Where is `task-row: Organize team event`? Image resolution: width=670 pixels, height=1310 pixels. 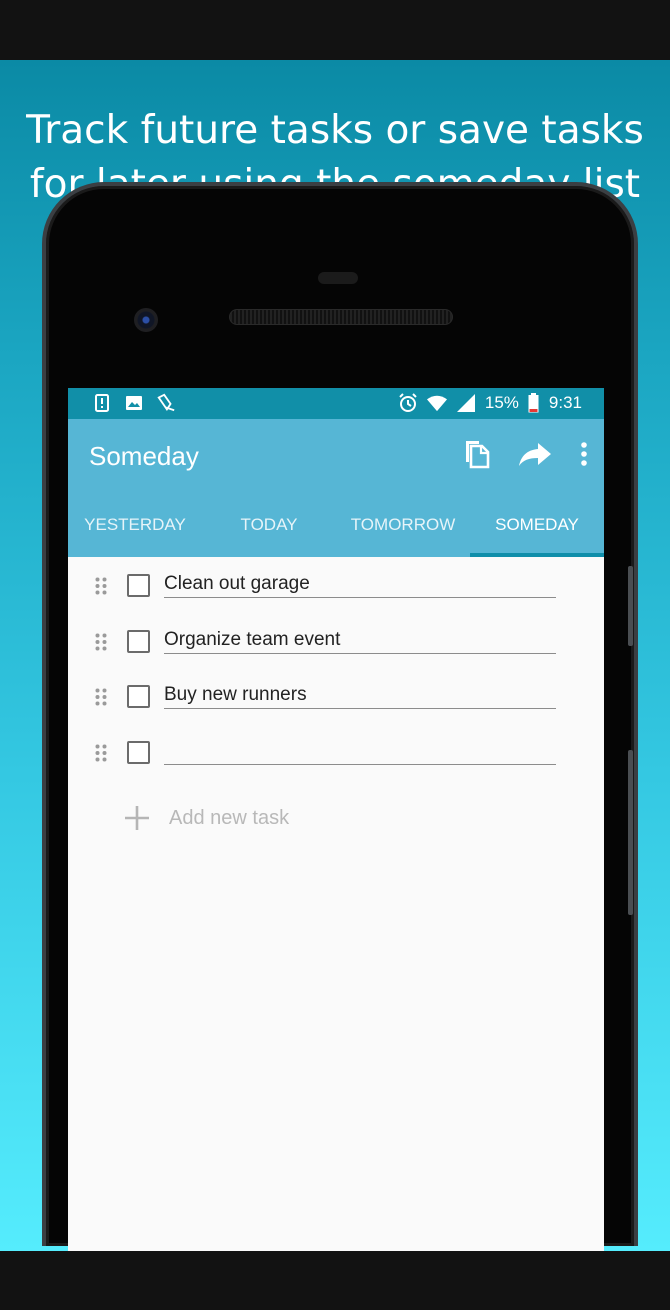 task-row: Organize team event is located at coordinates (336, 641).